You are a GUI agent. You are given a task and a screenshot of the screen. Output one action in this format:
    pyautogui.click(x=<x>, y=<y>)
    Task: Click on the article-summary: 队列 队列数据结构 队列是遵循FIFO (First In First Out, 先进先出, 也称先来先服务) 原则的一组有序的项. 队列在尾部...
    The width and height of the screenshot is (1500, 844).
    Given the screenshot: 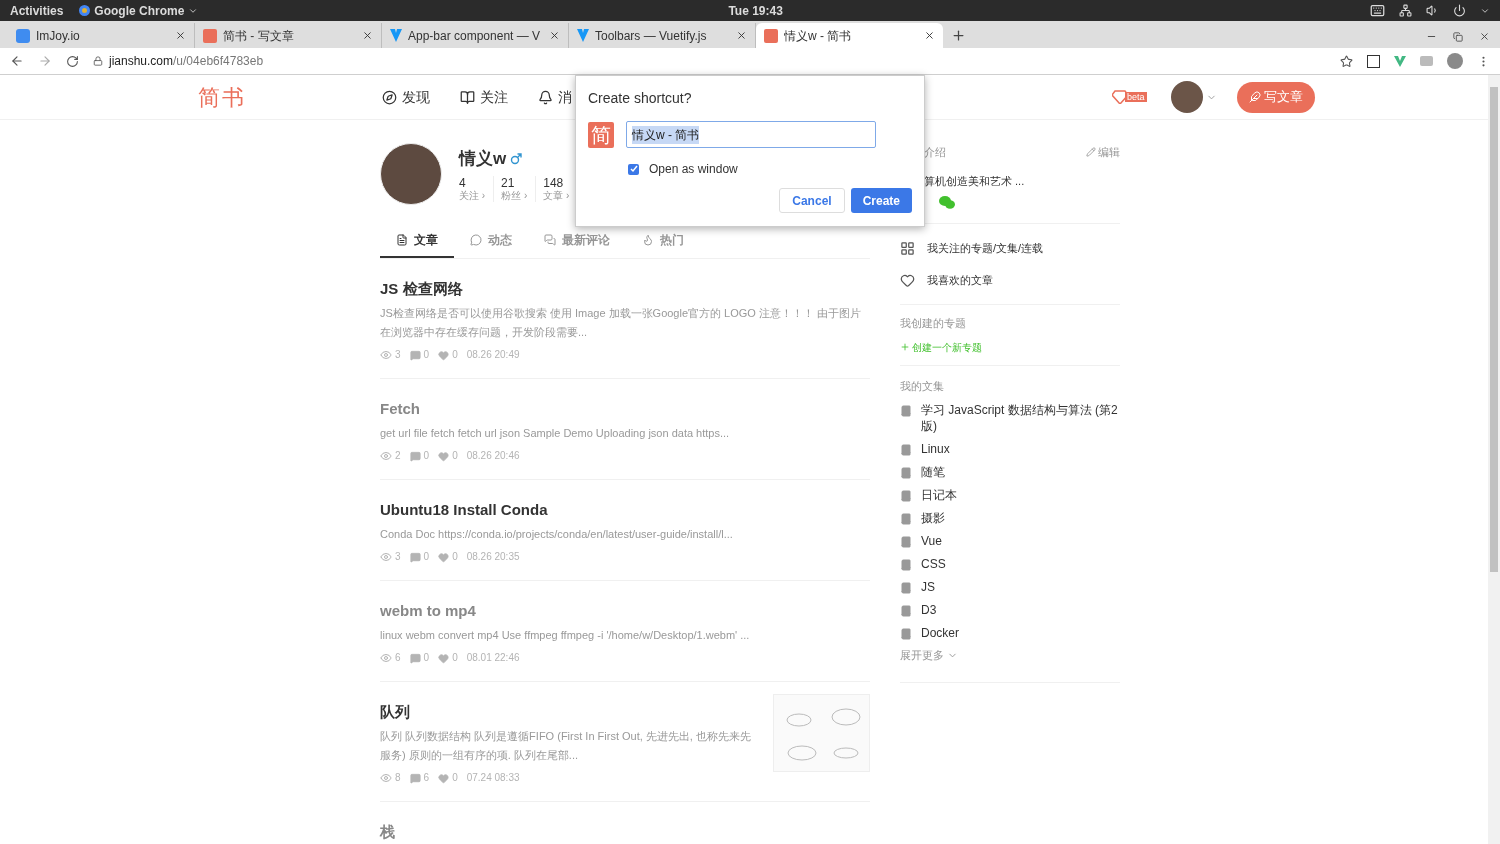 What is the action you would take?
    pyautogui.click(x=565, y=746)
    